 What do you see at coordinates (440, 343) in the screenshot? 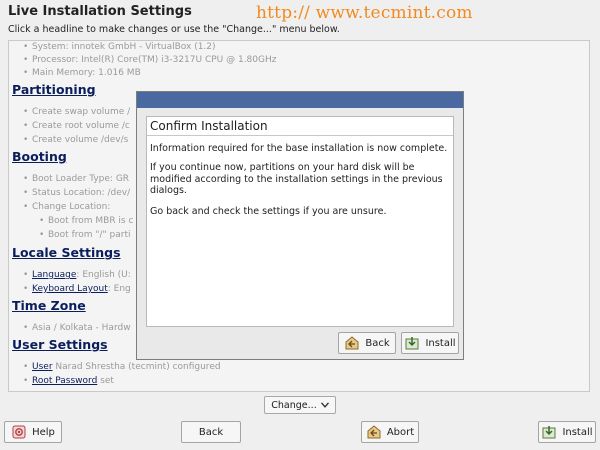
I see `dialog-install-label: Install` at bounding box center [440, 343].